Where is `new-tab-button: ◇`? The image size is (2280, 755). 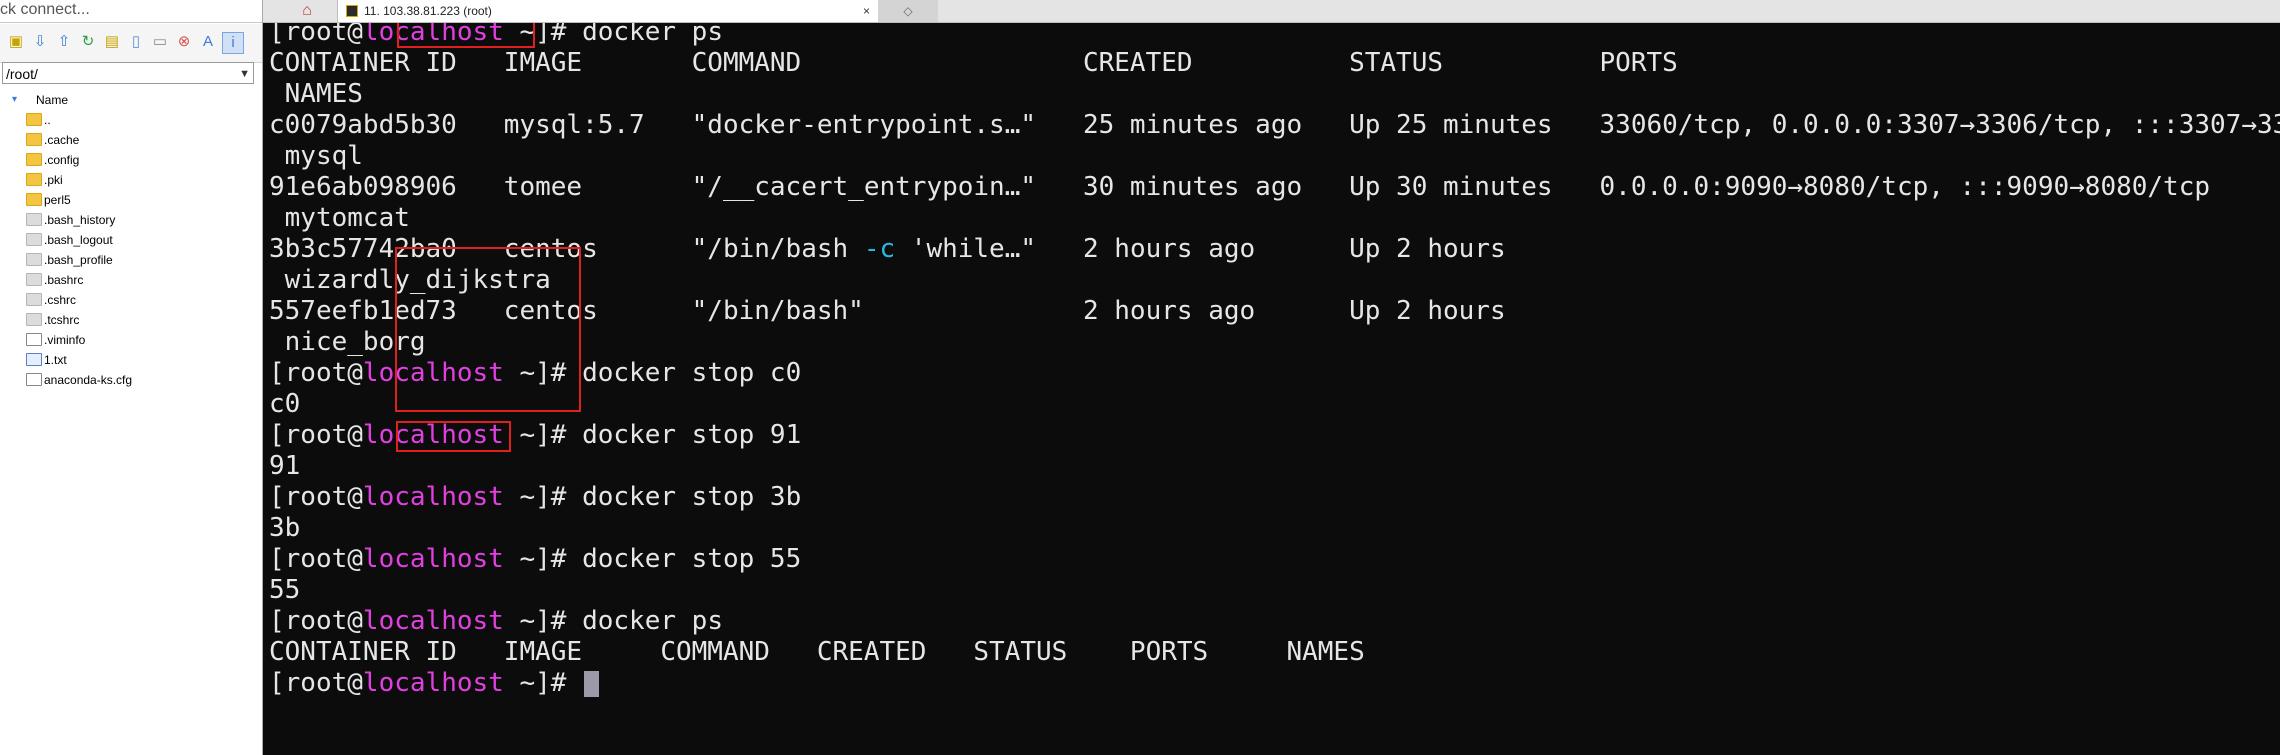
new-tab-button: ◇ is located at coordinates (908, 11).